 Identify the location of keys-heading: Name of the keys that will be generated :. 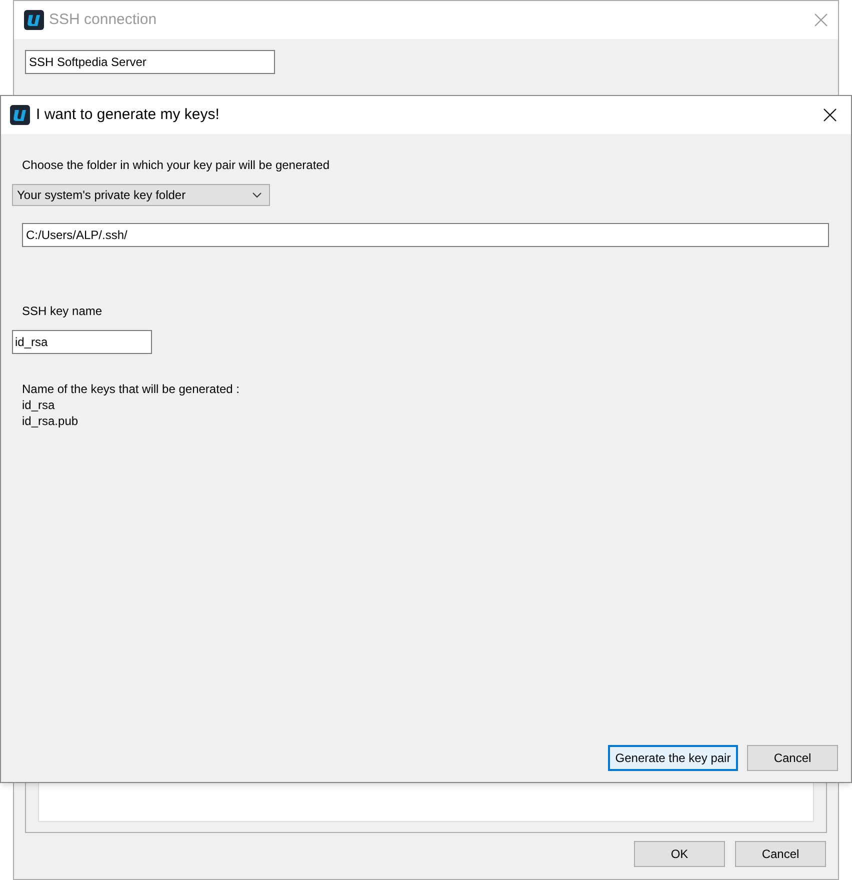
(131, 389).